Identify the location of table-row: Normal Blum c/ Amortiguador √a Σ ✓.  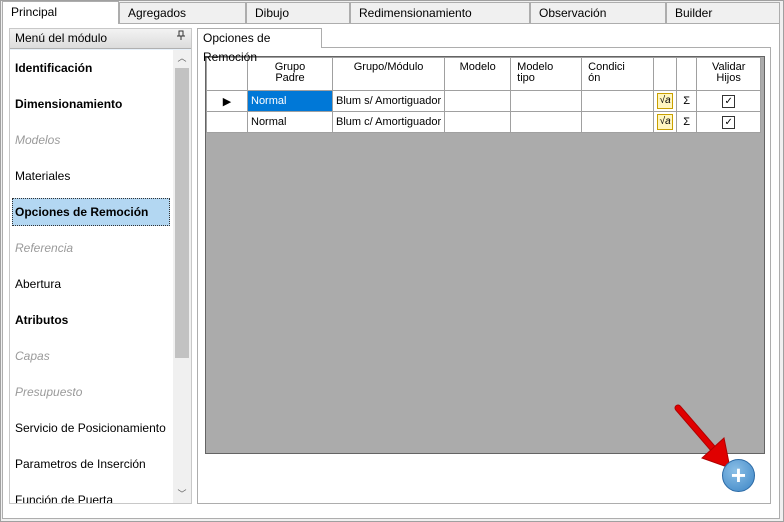
(484, 122).